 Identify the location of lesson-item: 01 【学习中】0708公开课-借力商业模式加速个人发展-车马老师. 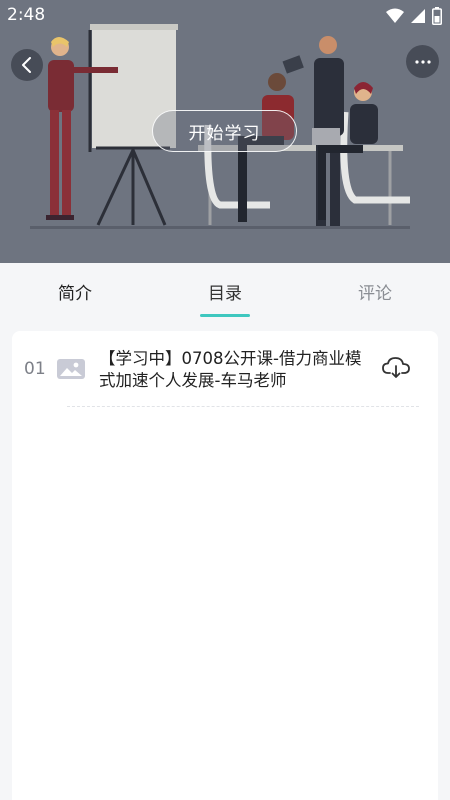
(225, 369).